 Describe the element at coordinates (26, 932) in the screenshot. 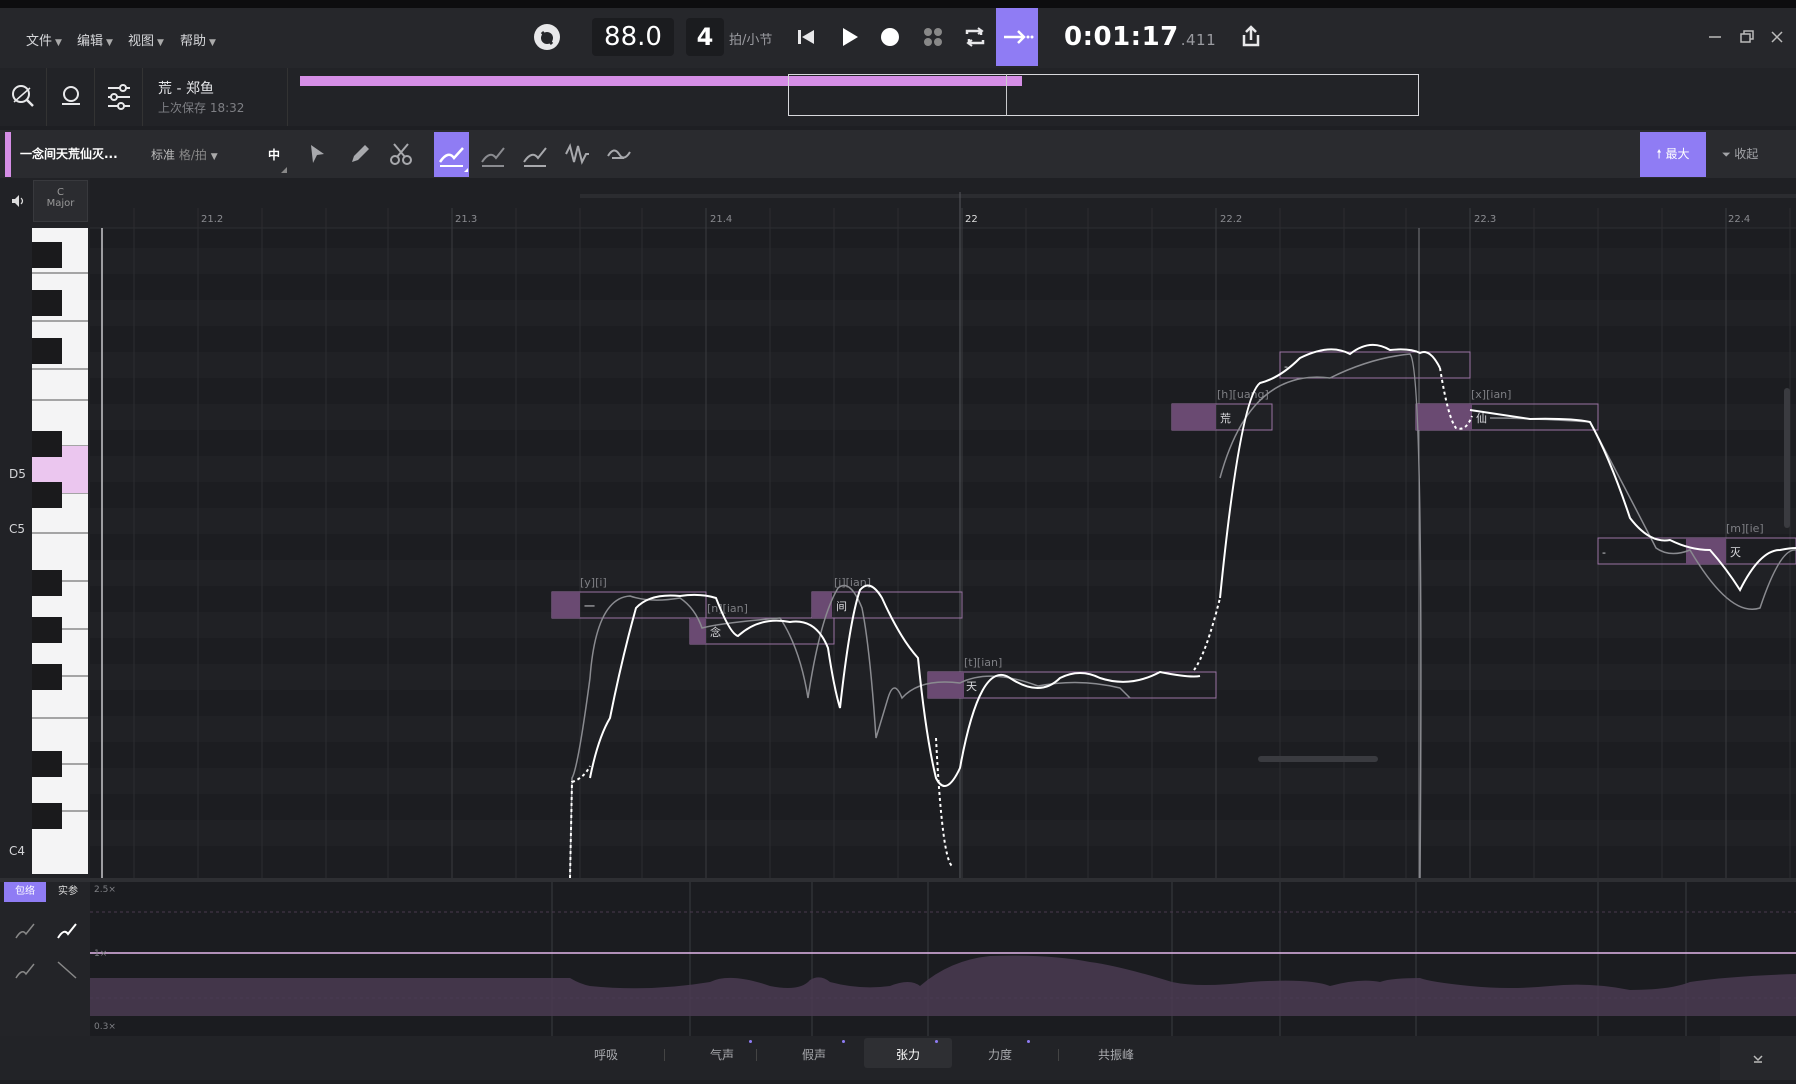

I see `param-pen-icon` at that location.